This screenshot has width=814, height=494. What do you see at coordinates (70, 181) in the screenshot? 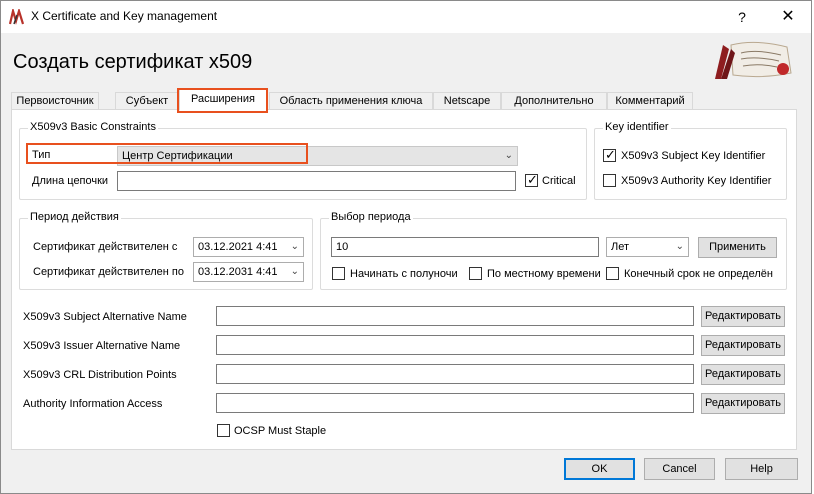
I see `path-length-label: Длина цепочки` at bounding box center [70, 181].